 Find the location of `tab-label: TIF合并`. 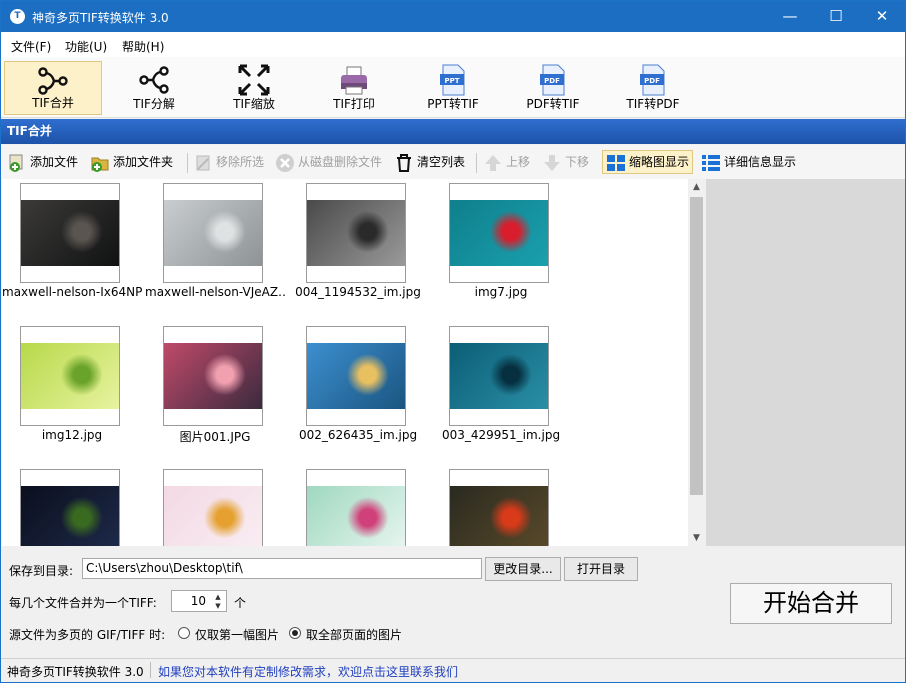

tab-label: TIF合并 is located at coordinates (53, 103).